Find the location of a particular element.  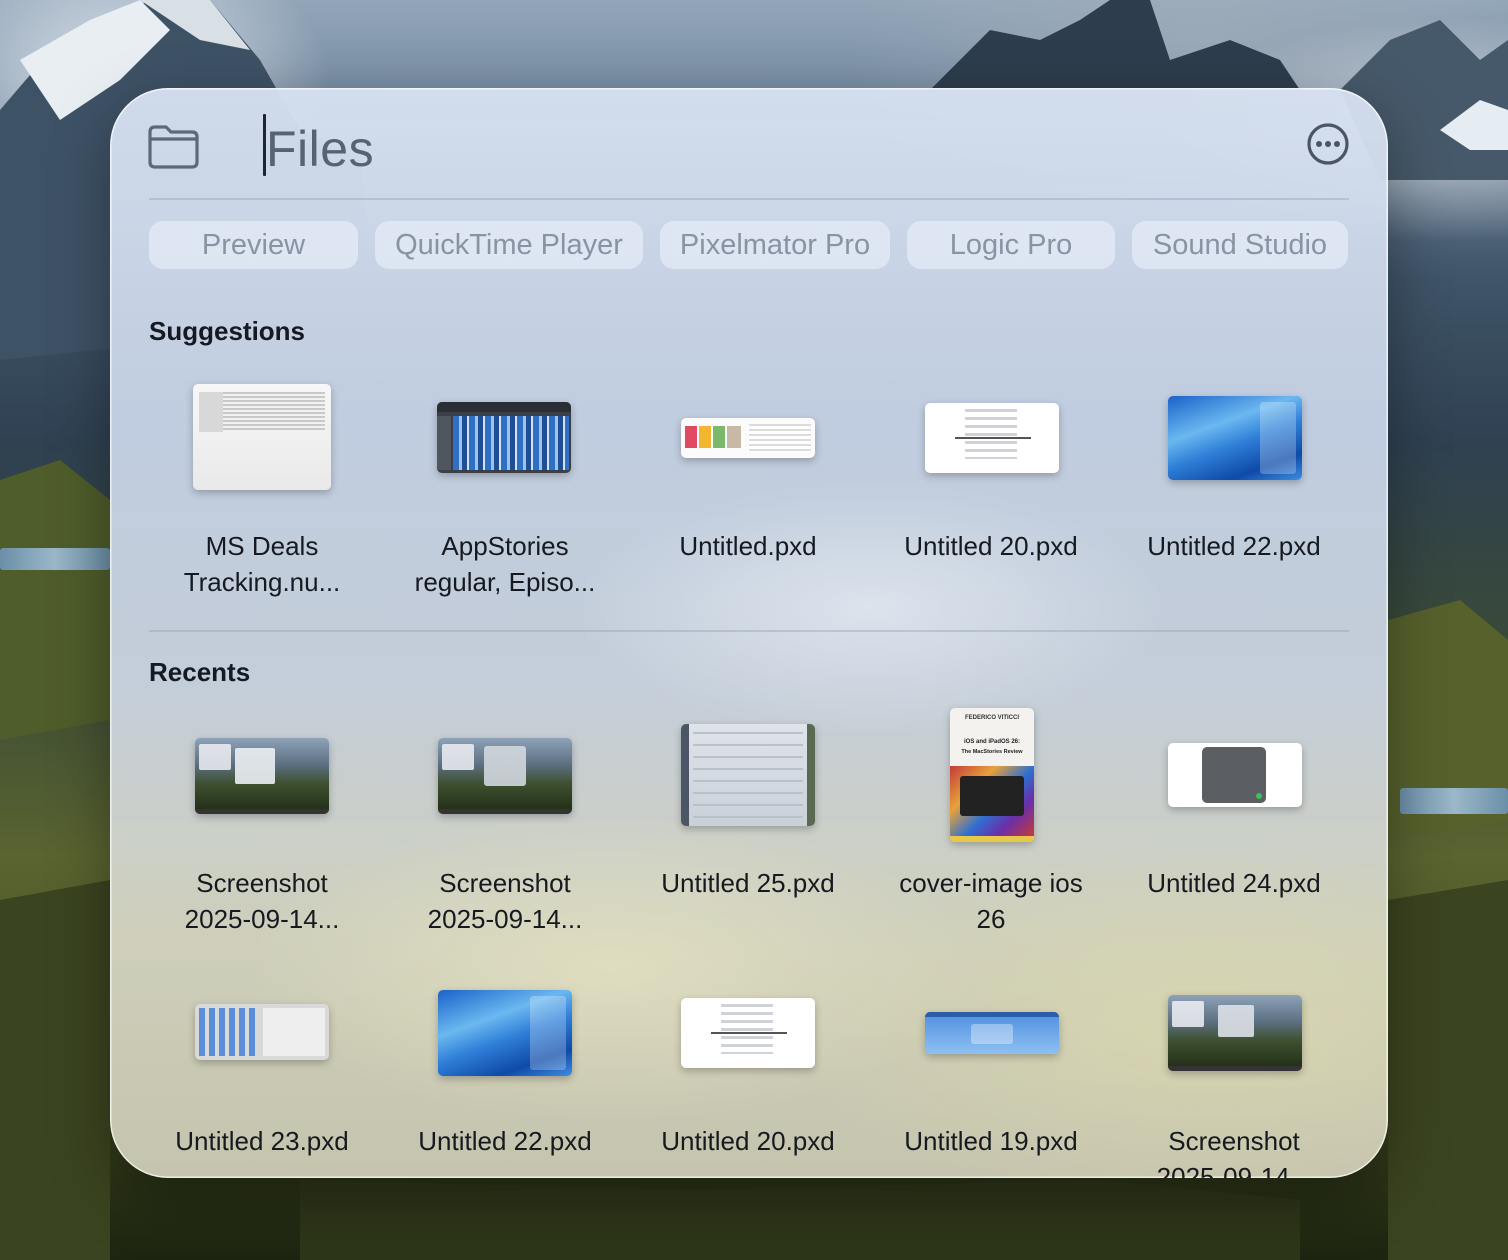

file-name: Untitled.pxd is located at coordinates (748, 546).